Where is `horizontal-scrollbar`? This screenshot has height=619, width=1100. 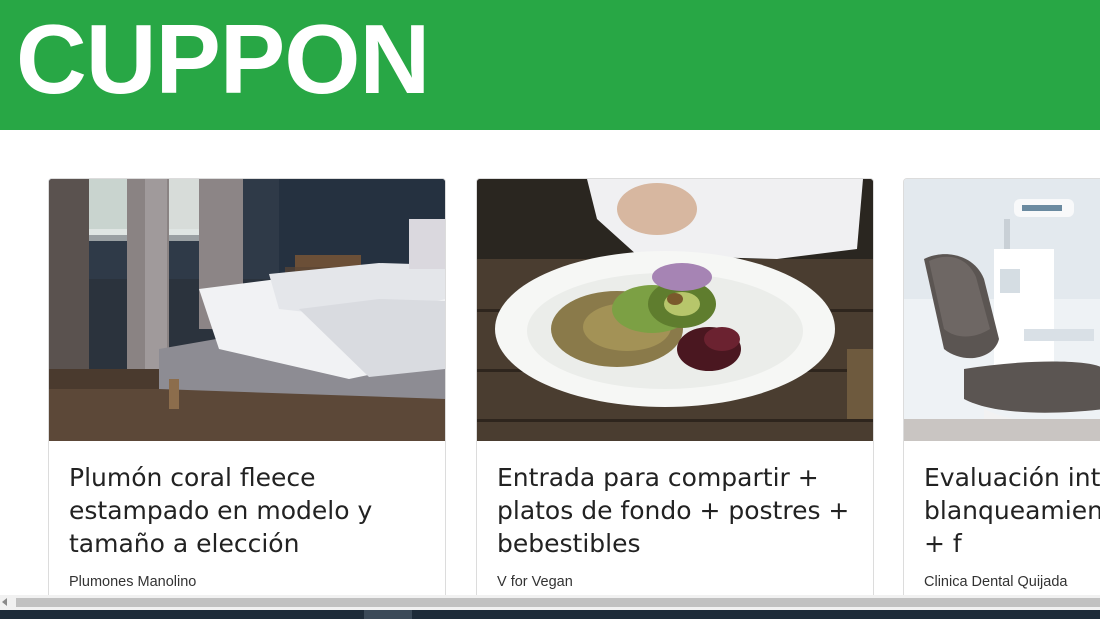 horizontal-scrollbar is located at coordinates (550, 602).